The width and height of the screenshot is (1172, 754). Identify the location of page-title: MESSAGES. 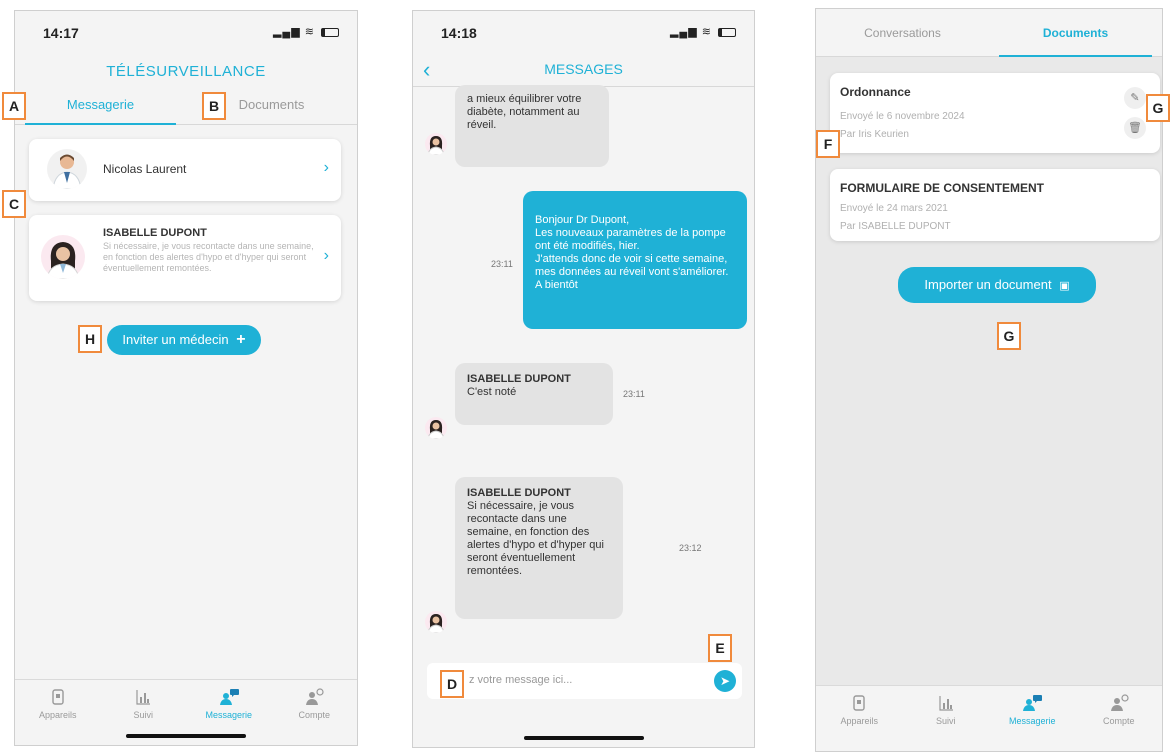
(583, 69).